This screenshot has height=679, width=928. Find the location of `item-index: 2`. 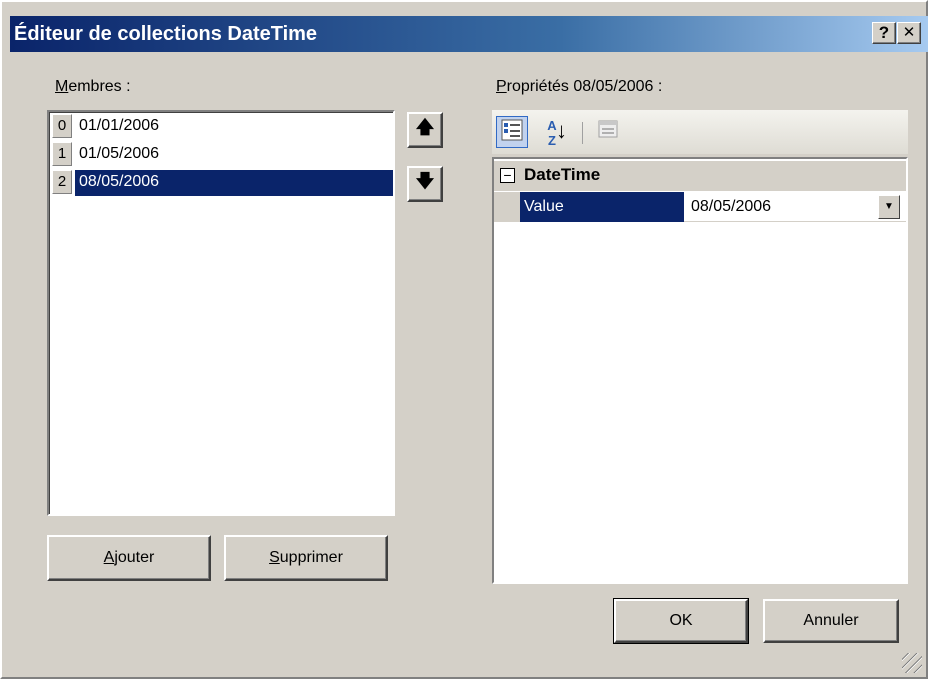

item-index: 2 is located at coordinates (62, 182).